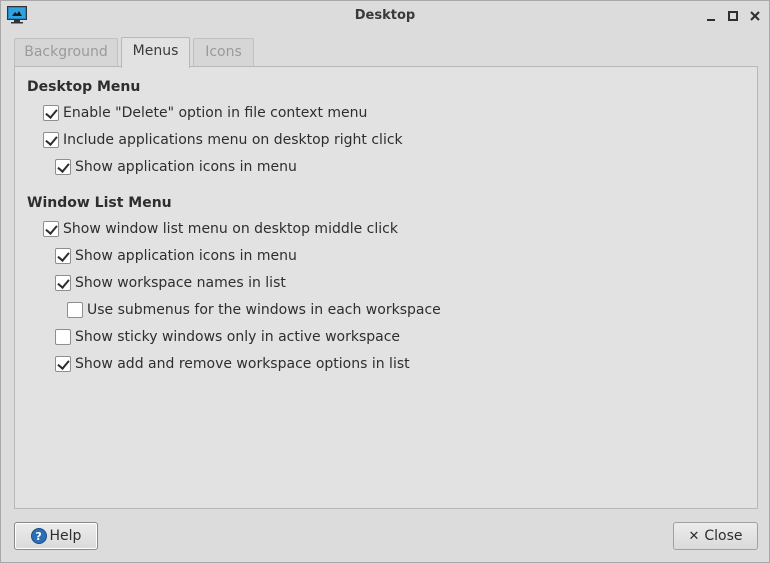 The image size is (770, 563). What do you see at coordinates (711, 16) in the screenshot?
I see `minimize-icon` at bounding box center [711, 16].